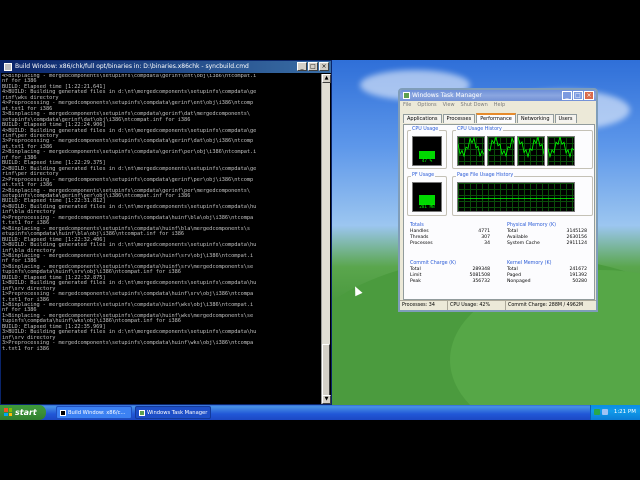 The width and height of the screenshot is (640, 480). I want to click on taskbar-button-label: Windows Task Manager, so click(177, 413).